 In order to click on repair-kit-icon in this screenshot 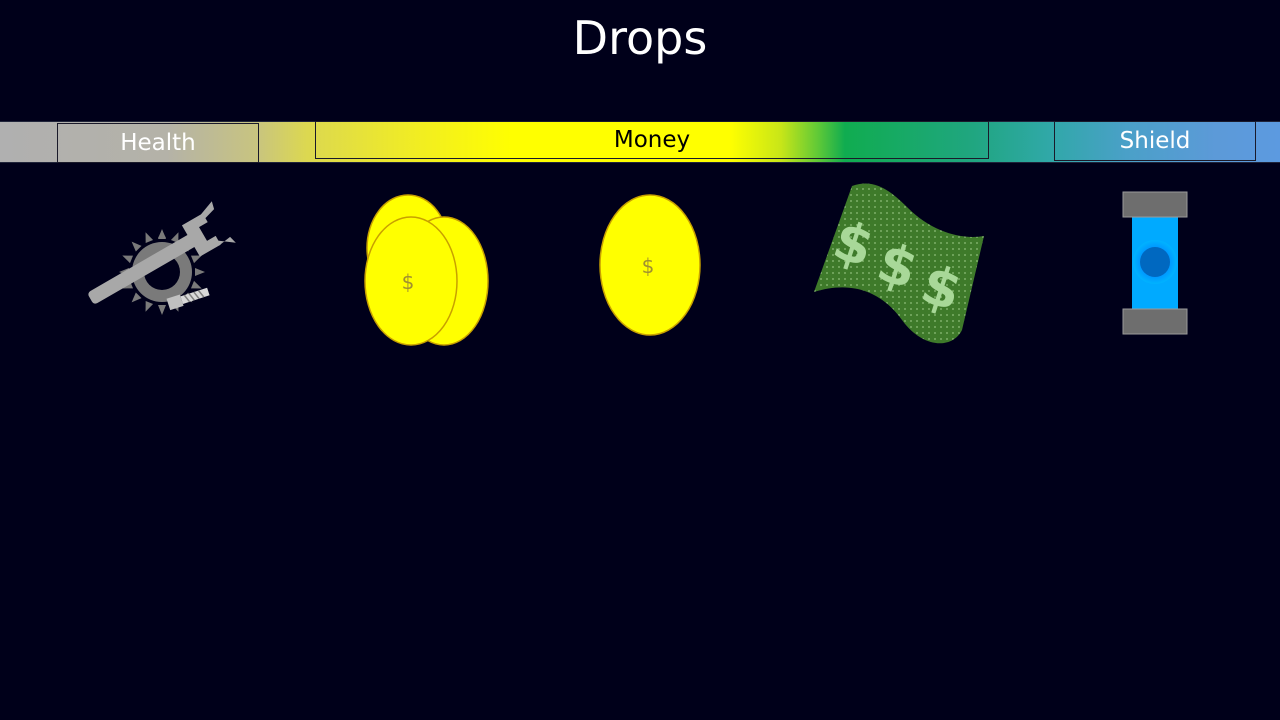, I will do `click(158, 259)`.